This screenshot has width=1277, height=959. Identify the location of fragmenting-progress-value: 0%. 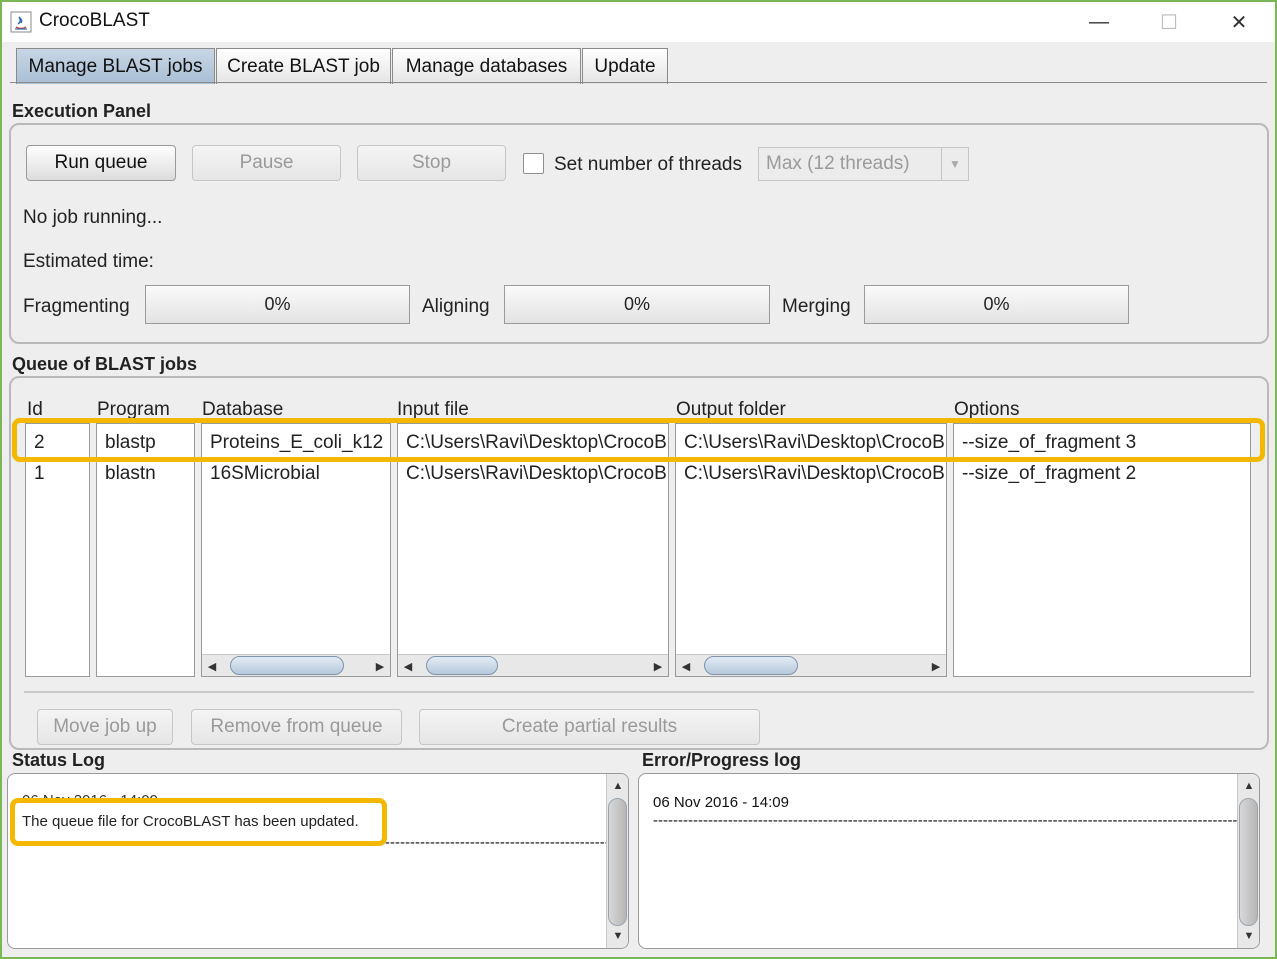
(277, 304).